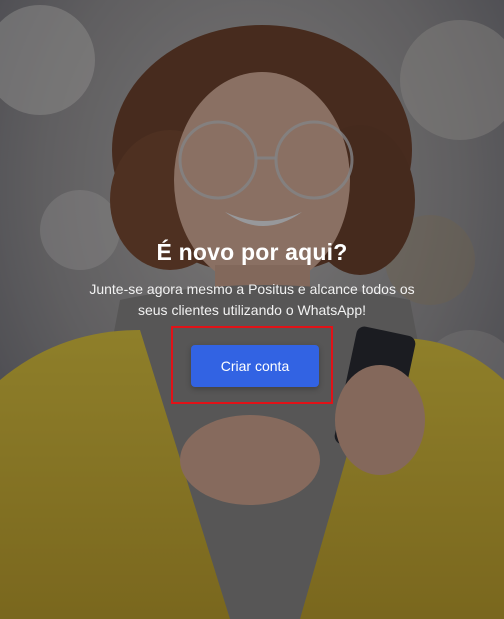 The width and height of the screenshot is (504, 619). I want to click on create-account-button: Criar conta, so click(255, 366).